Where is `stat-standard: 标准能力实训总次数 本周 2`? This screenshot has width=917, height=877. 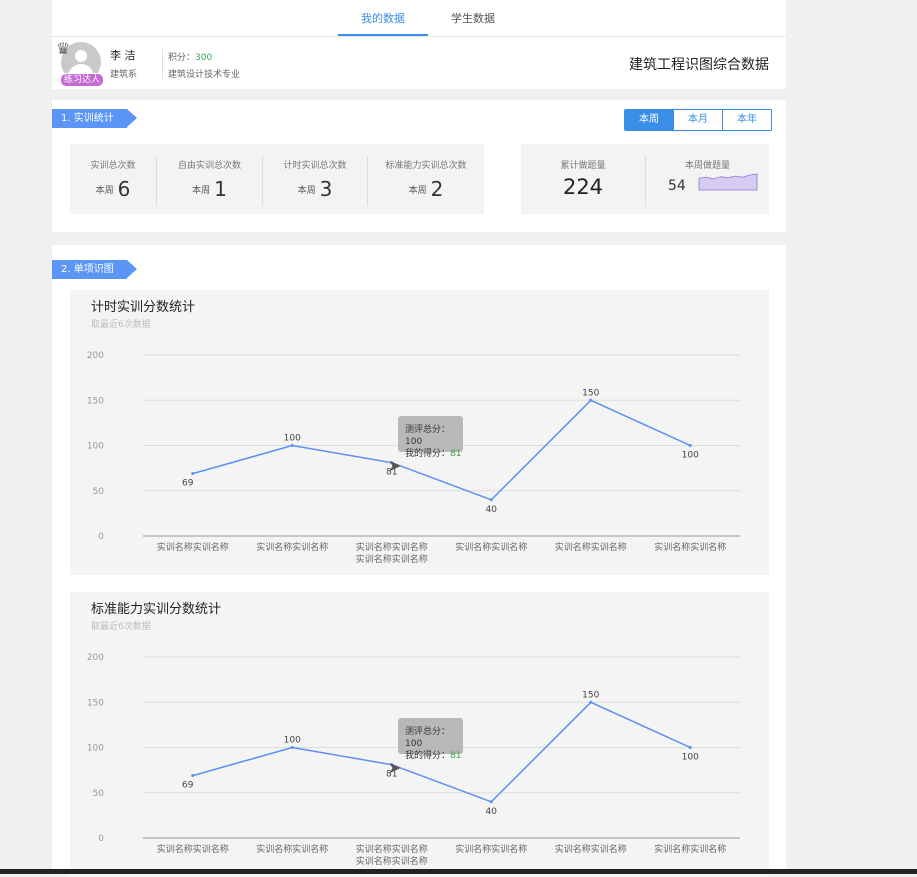
stat-standard: 标准能力实训总次数 本周 2 is located at coordinates (426, 180).